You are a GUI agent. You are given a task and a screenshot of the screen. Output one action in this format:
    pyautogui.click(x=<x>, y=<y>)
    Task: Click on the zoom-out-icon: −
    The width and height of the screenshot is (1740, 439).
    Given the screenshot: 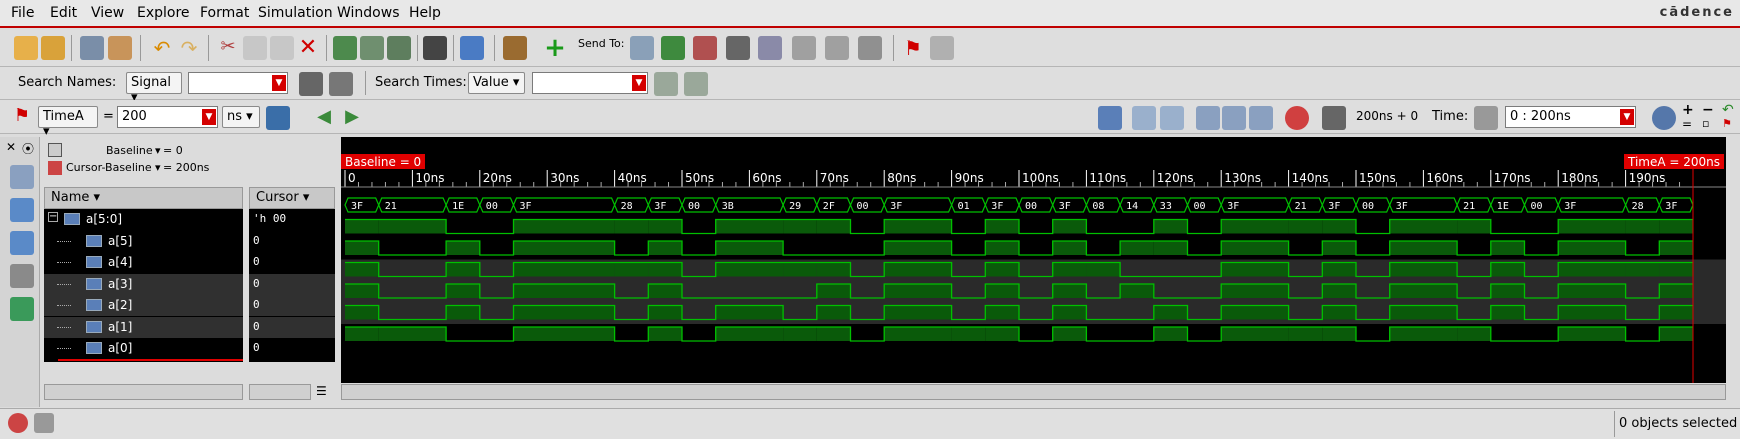 What is the action you would take?
    pyautogui.click(x=1708, y=110)
    